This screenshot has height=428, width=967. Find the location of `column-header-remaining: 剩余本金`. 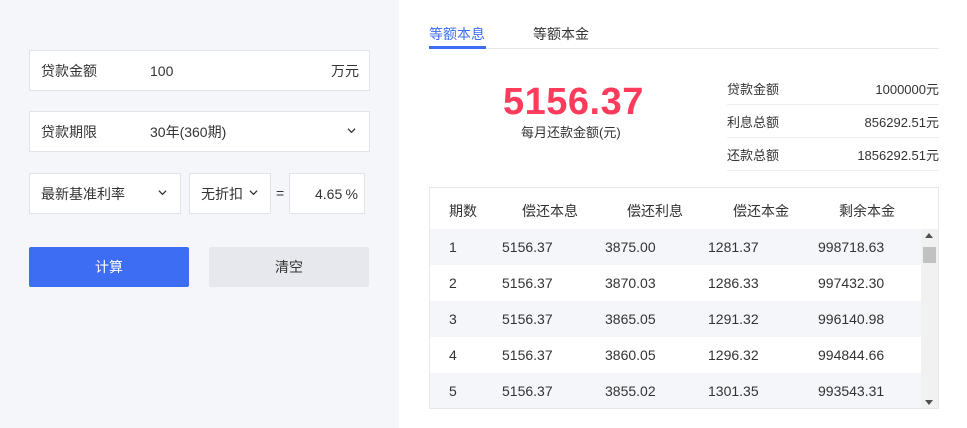

column-header-remaining: 剩余本金 is located at coordinates (867, 211).